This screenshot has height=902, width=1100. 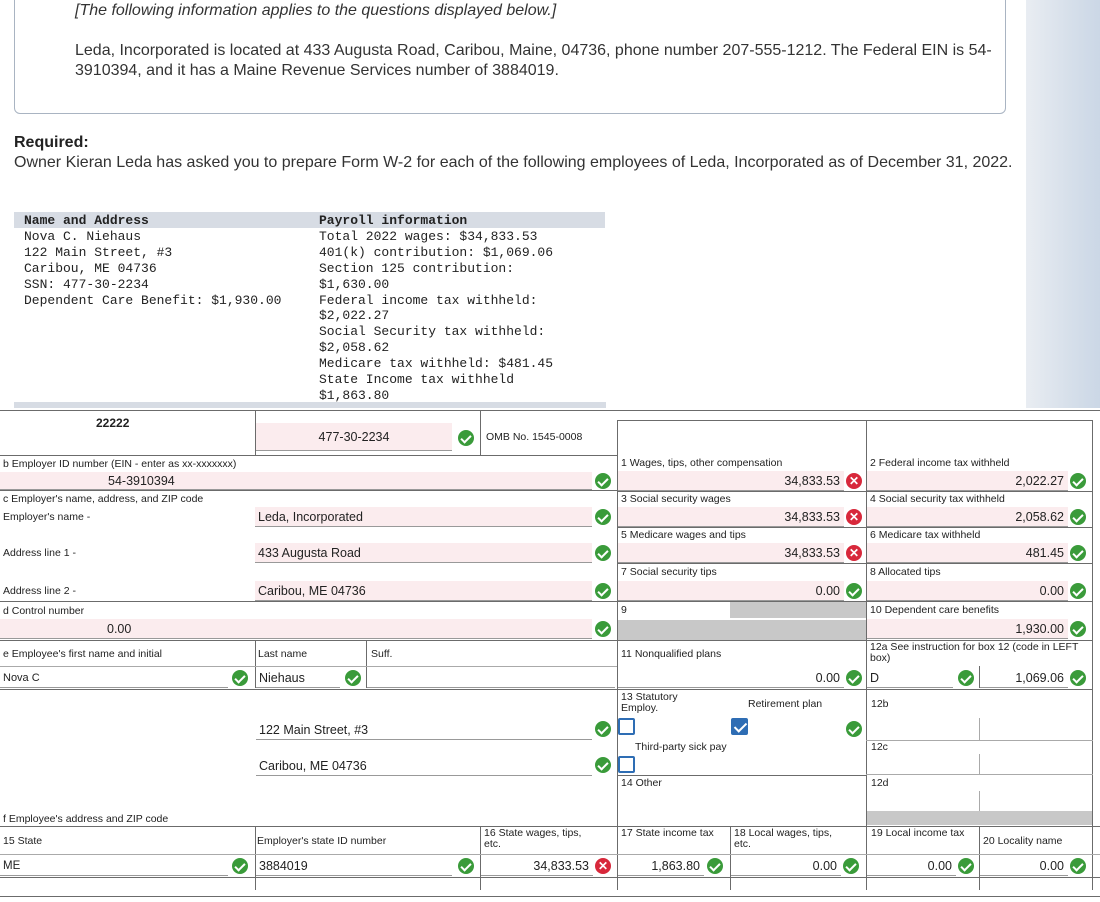 I want to click on payroll-line: State Income tax withheld, so click(x=417, y=380).